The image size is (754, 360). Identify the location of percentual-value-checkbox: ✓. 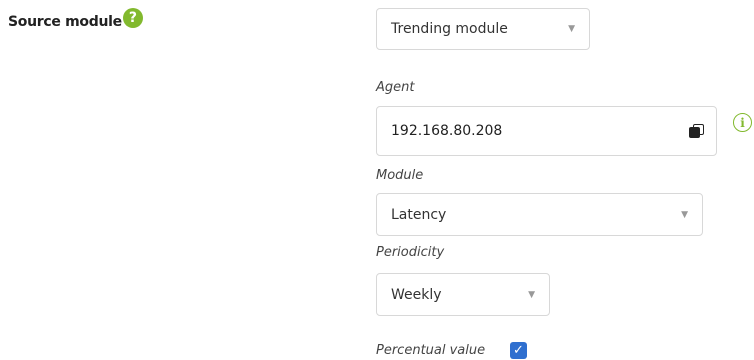
(518, 350).